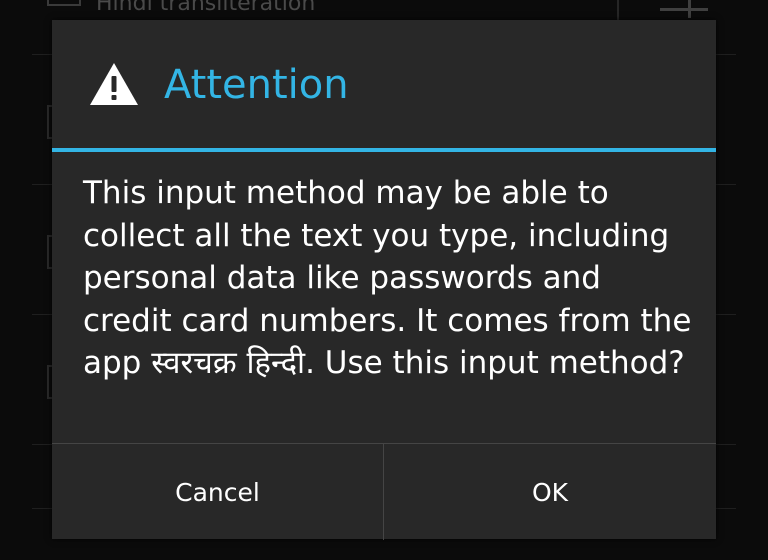 The width and height of the screenshot is (768, 560). Describe the element at coordinates (384, 150) in the screenshot. I see `title-divider` at that location.